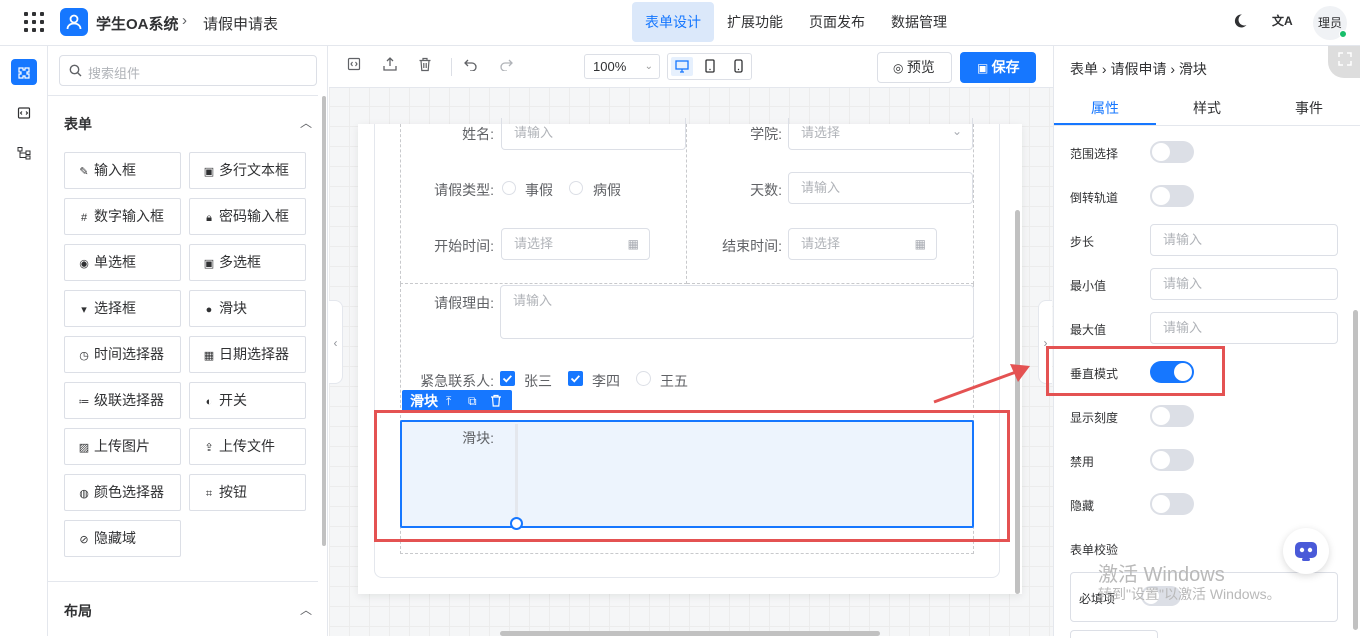 The width and height of the screenshot is (1360, 638). I want to click on component-radio: ◉ 单选框, so click(122, 262).